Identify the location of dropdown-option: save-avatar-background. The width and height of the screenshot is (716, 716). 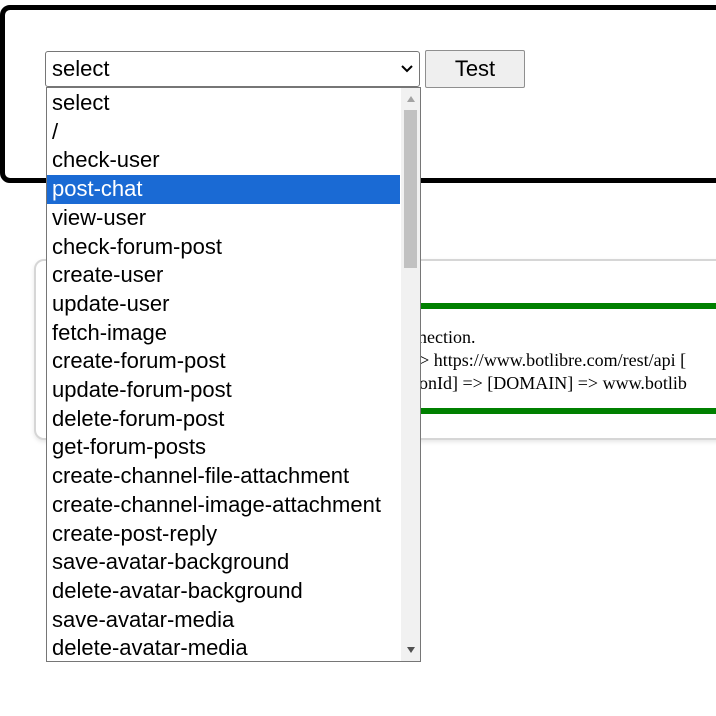
(223, 562).